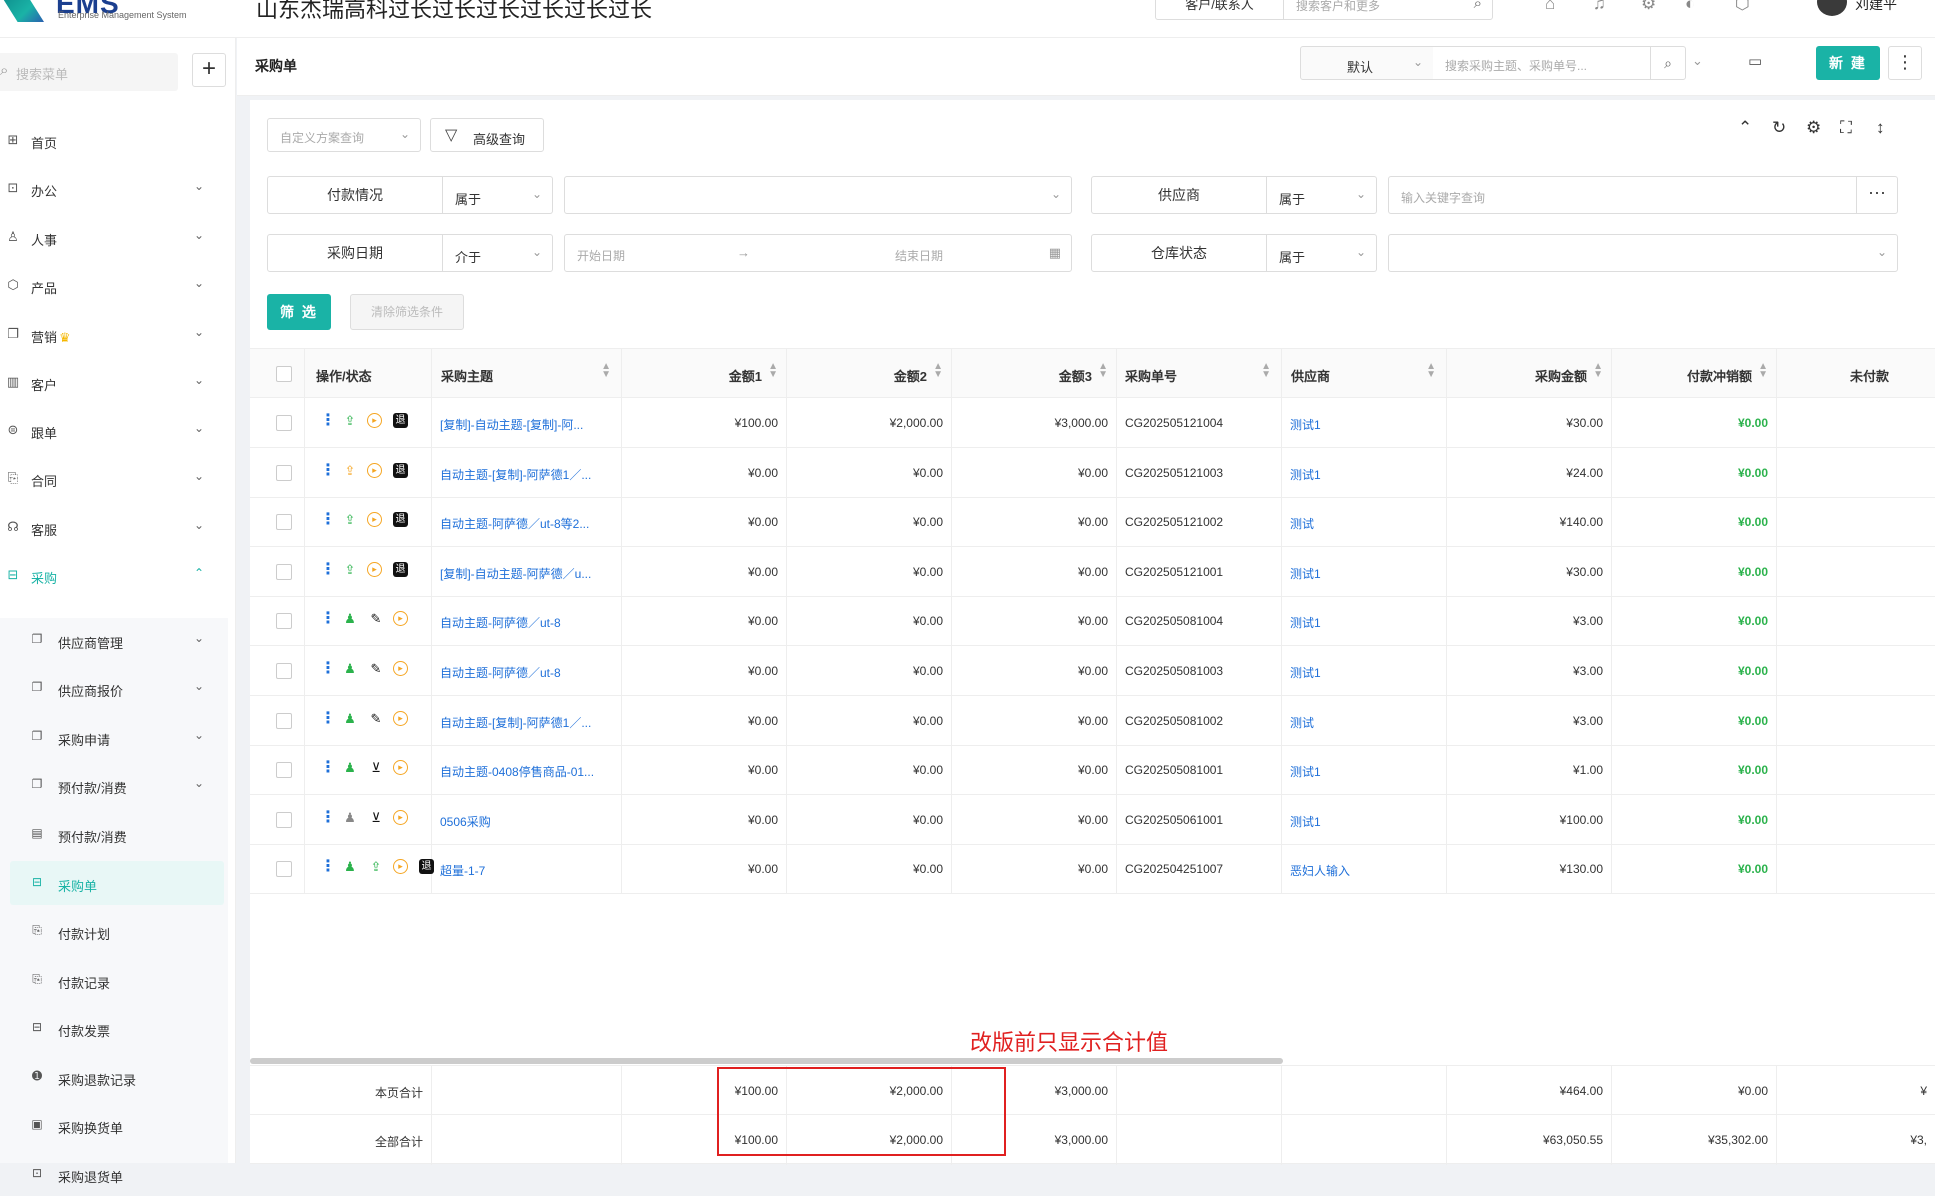 This screenshot has width=1935, height=1196. What do you see at coordinates (344, 135) in the screenshot?
I see `scheme-select: 自定义方案查询 ⌄` at bounding box center [344, 135].